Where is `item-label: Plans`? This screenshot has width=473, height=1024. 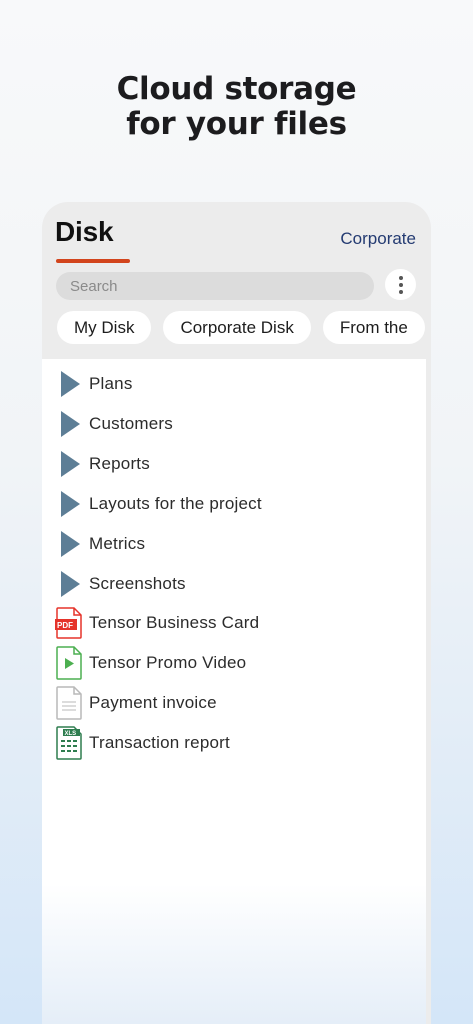 item-label: Plans is located at coordinates (111, 383).